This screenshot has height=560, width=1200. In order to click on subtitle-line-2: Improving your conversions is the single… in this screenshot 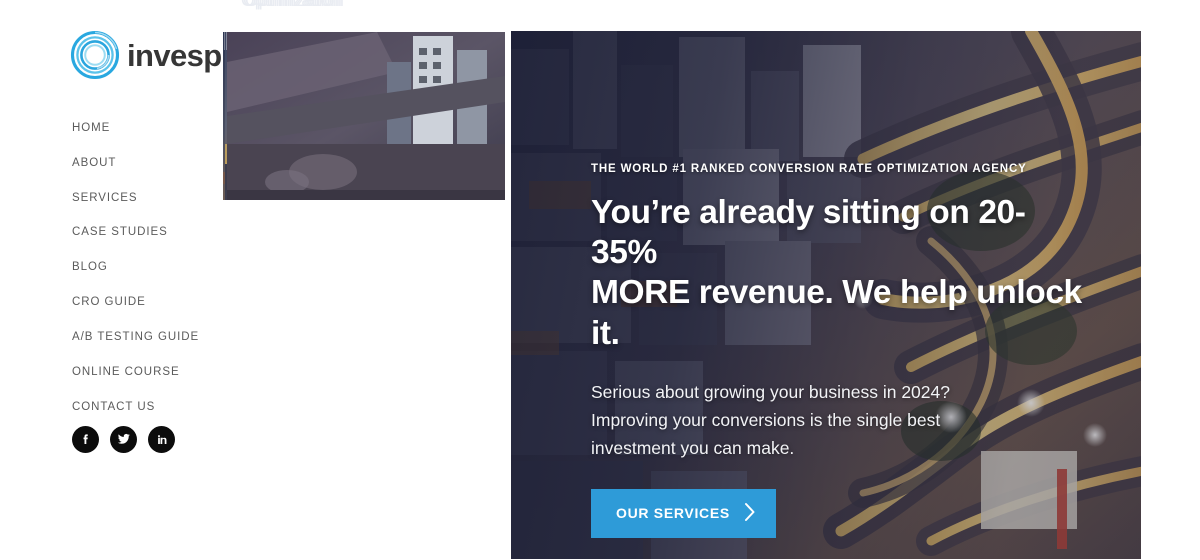, I will do `click(766, 420)`.